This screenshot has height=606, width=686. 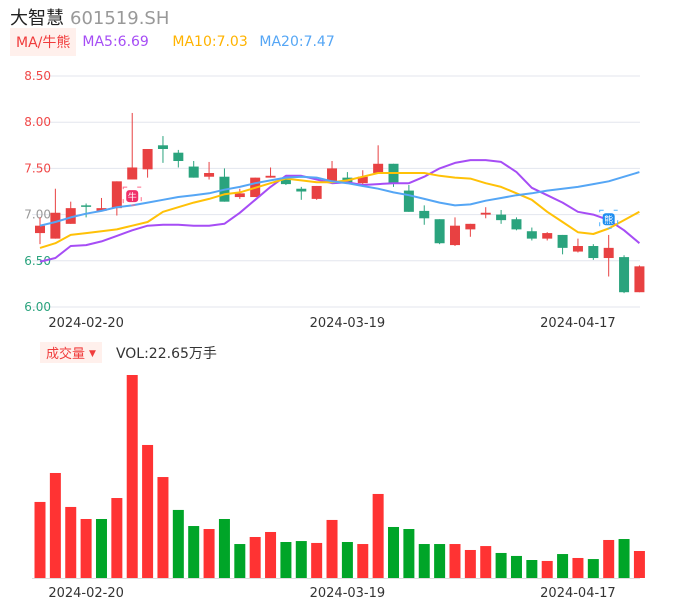 I want to click on y-tick-label: 8.50, so click(x=37, y=76).